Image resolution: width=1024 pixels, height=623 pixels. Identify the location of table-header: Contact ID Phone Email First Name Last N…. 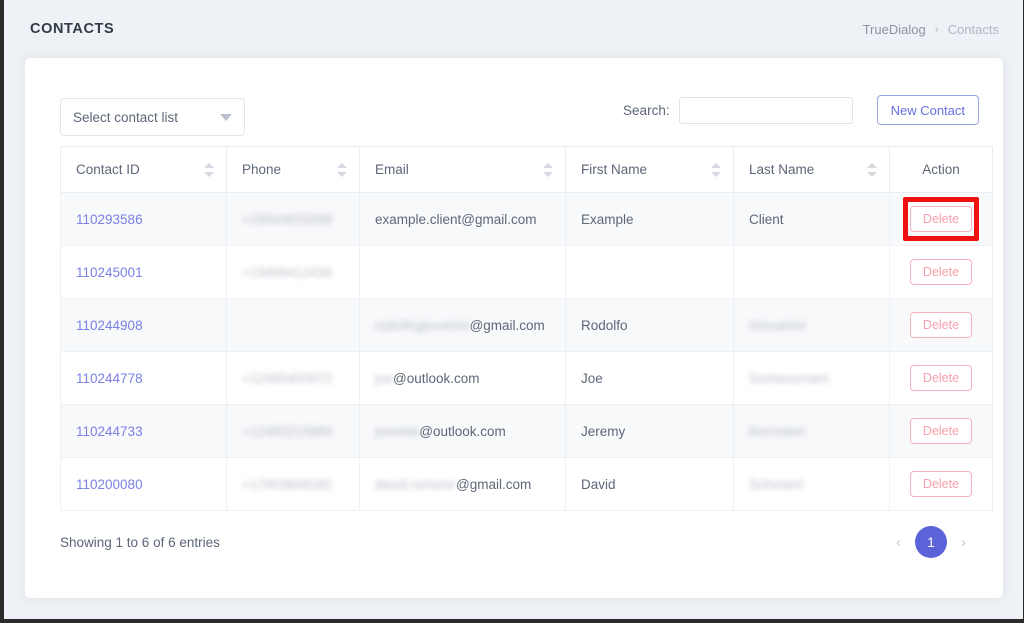
(526, 169).